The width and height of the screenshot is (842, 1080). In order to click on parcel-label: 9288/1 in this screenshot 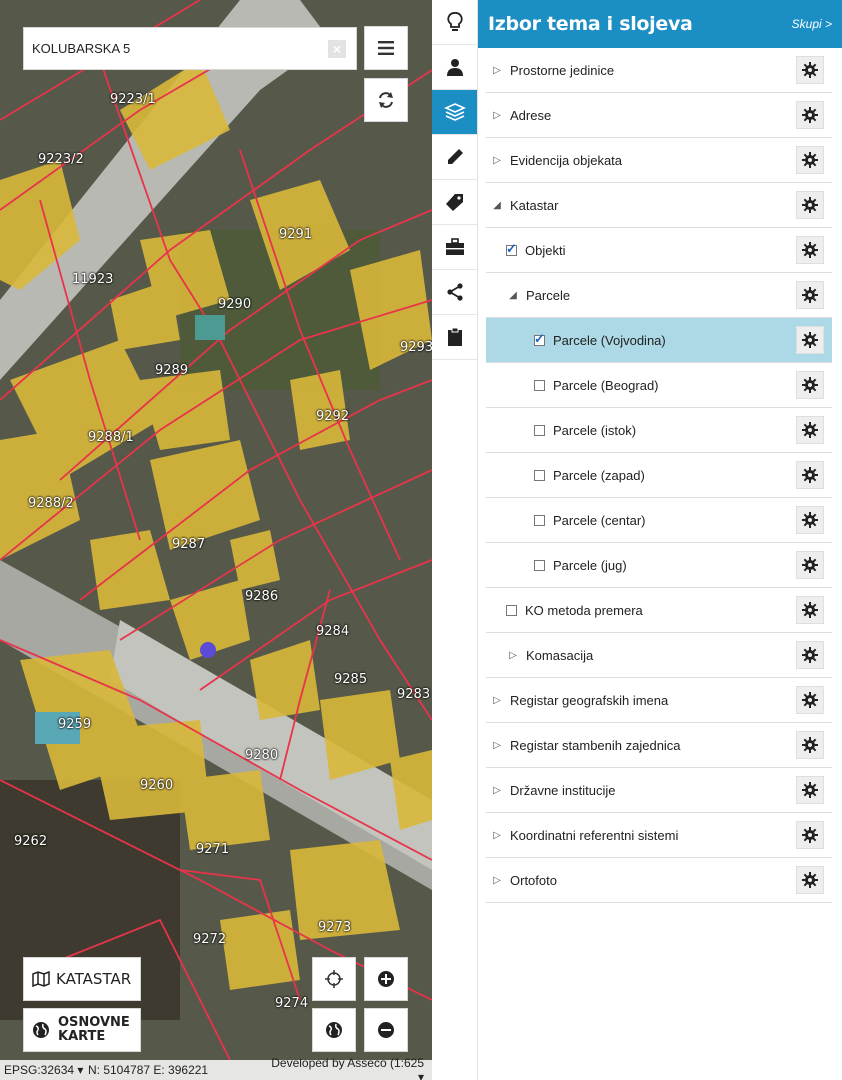, I will do `click(111, 437)`.